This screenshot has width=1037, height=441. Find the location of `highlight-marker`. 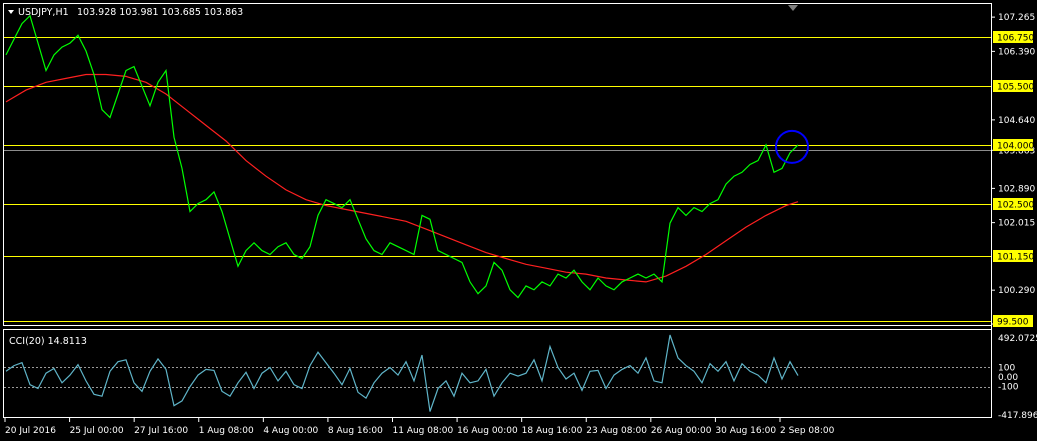

highlight-marker is located at coordinates (792, 146).